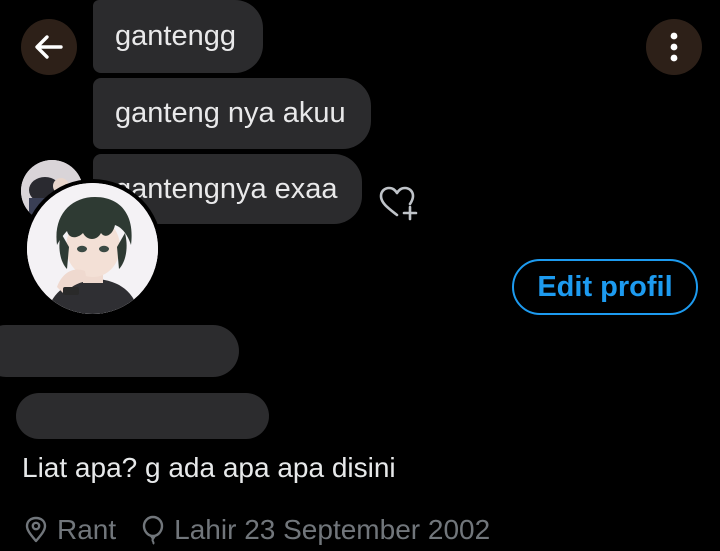 Image resolution: width=720 pixels, height=551 pixels. I want to click on edit-profile-button: Edit profil, so click(605, 287).